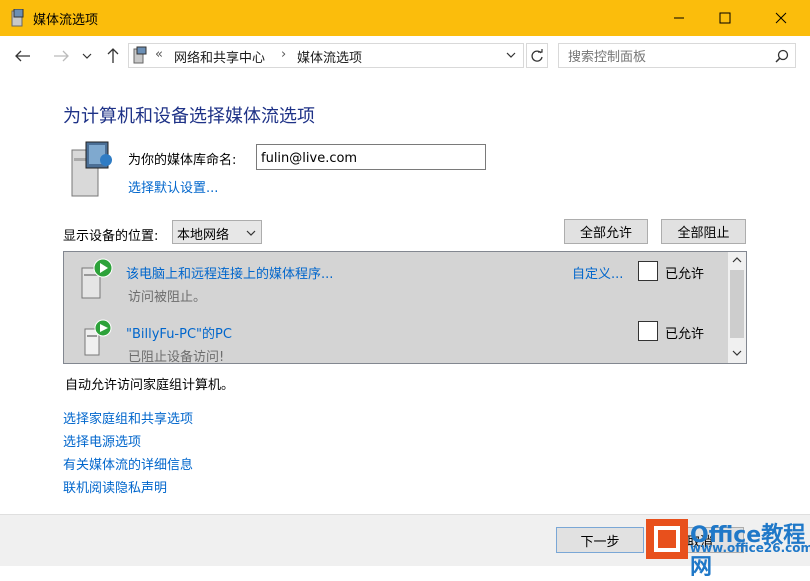  Describe the element at coordinates (176, 357) in the screenshot. I see `device-status: 已阻止设备访问!` at that location.